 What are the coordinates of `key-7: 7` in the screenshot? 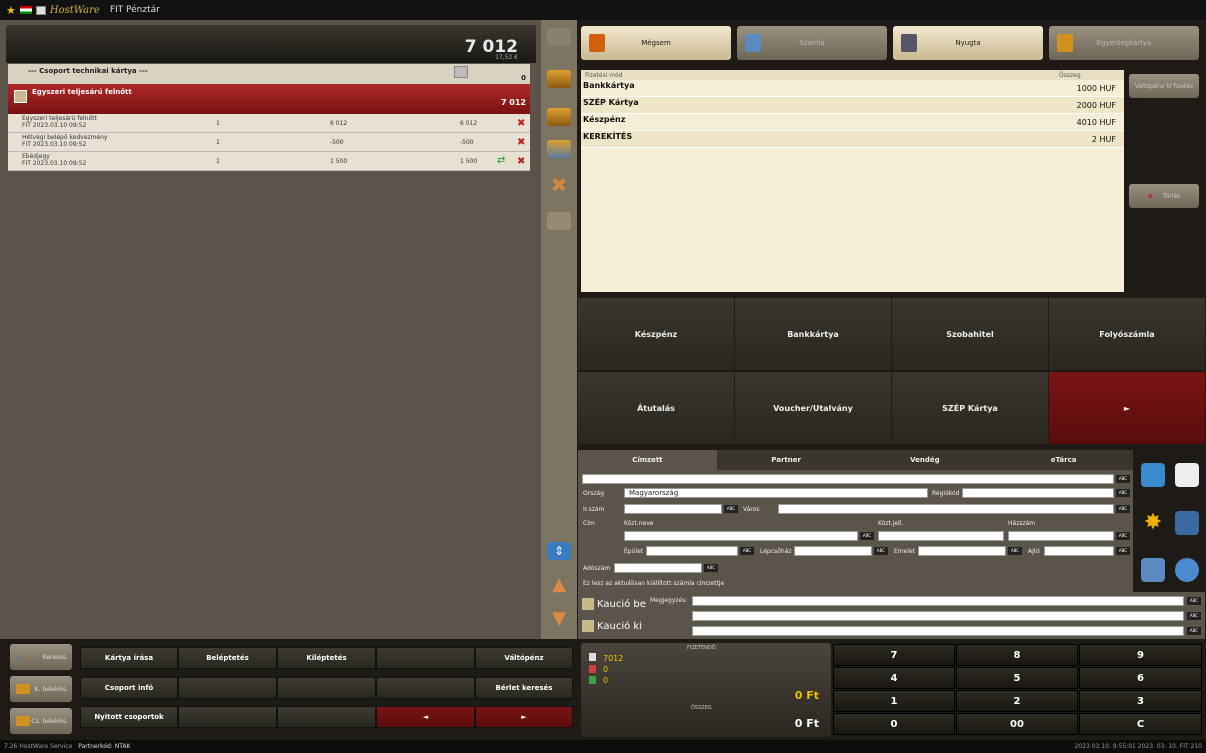 It's located at (894, 655).